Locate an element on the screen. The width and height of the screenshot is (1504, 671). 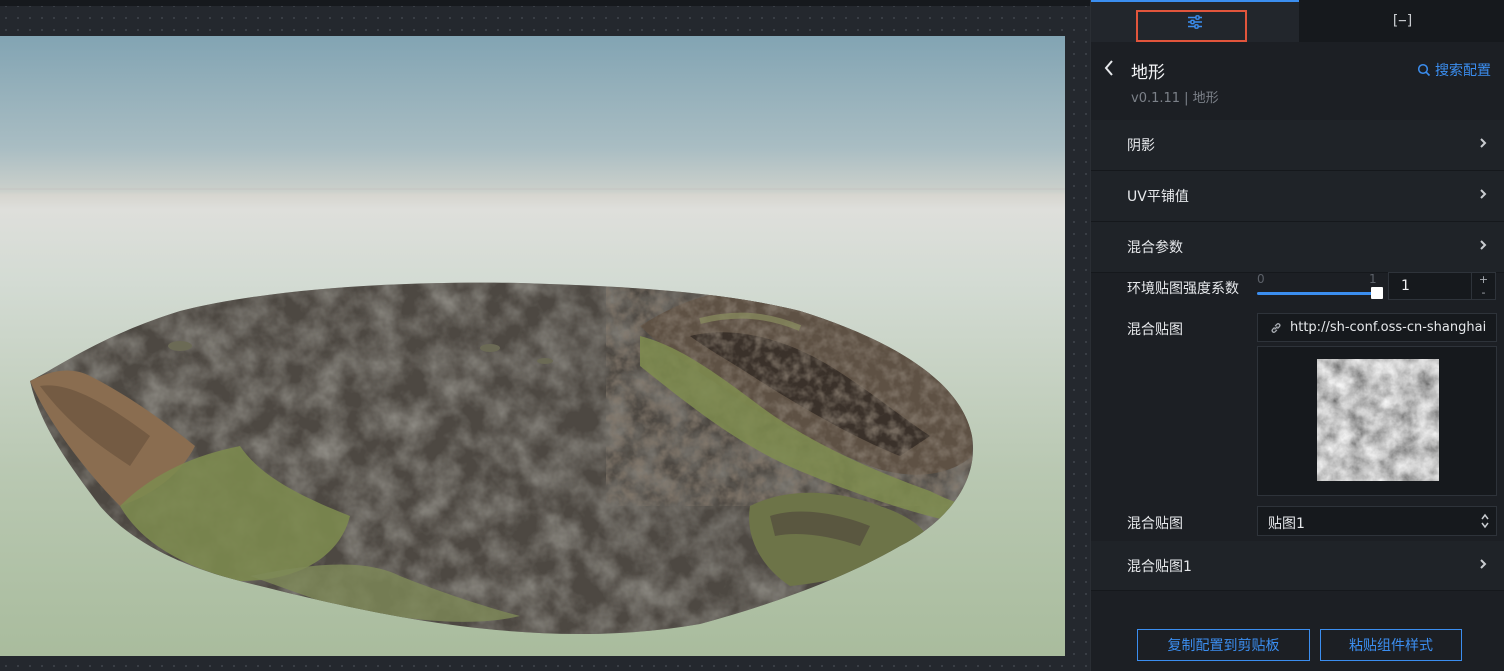
blend-texture-label: 混合贴图 is located at coordinates (1155, 330).